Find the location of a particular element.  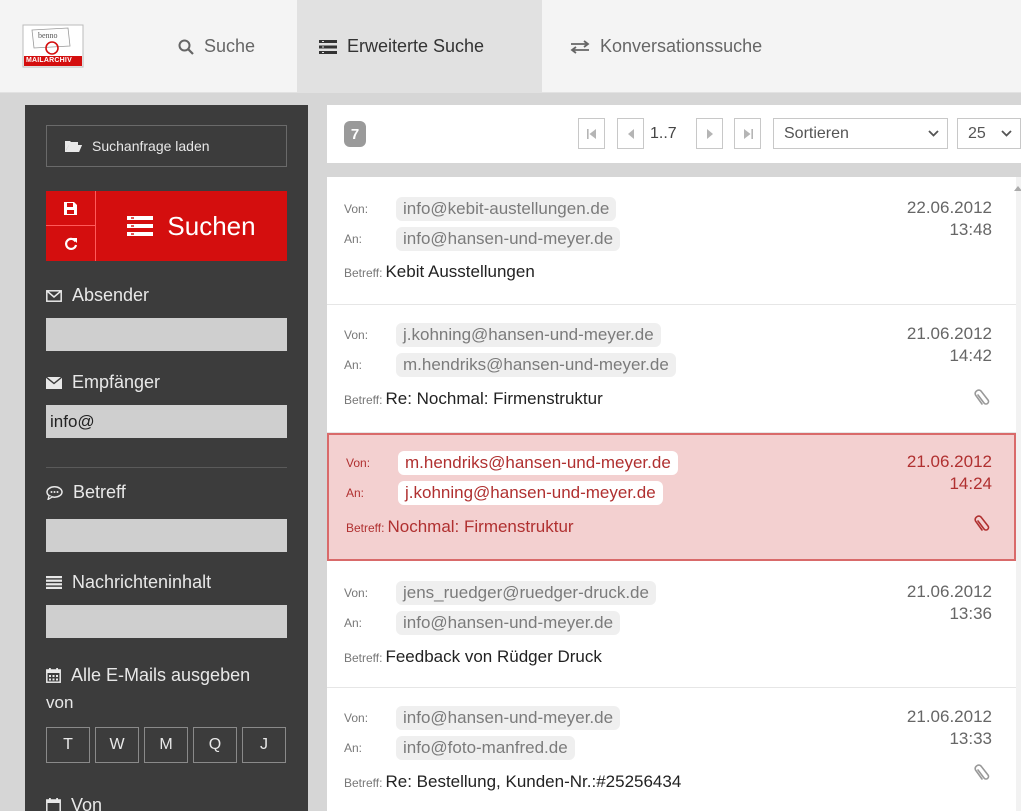

date-button-year: J is located at coordinates (264, 745).